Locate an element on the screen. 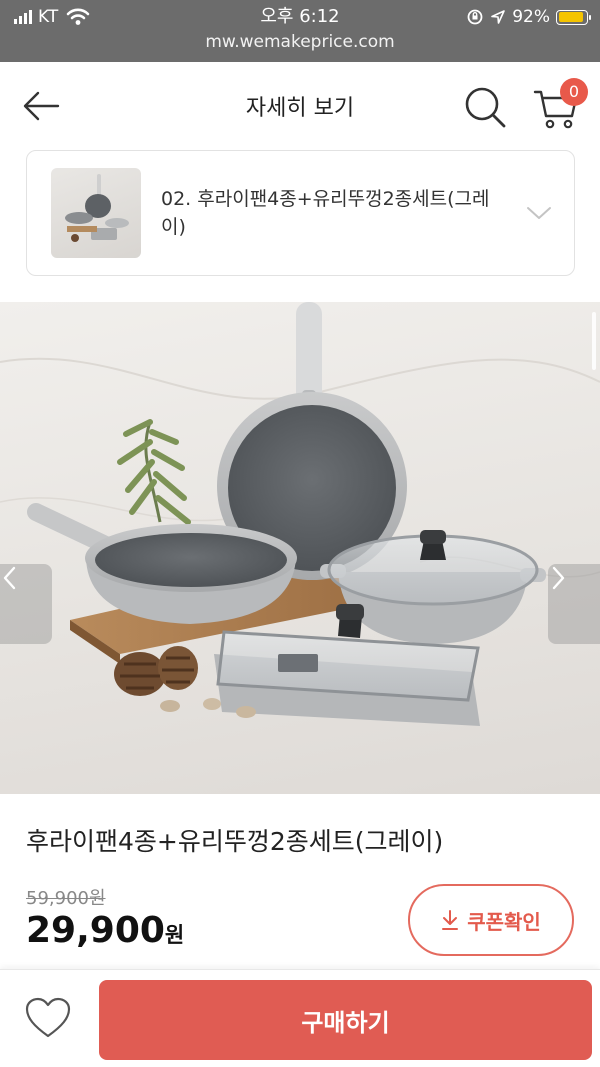  carousel-prev-button is located at coordinates (26, 604).